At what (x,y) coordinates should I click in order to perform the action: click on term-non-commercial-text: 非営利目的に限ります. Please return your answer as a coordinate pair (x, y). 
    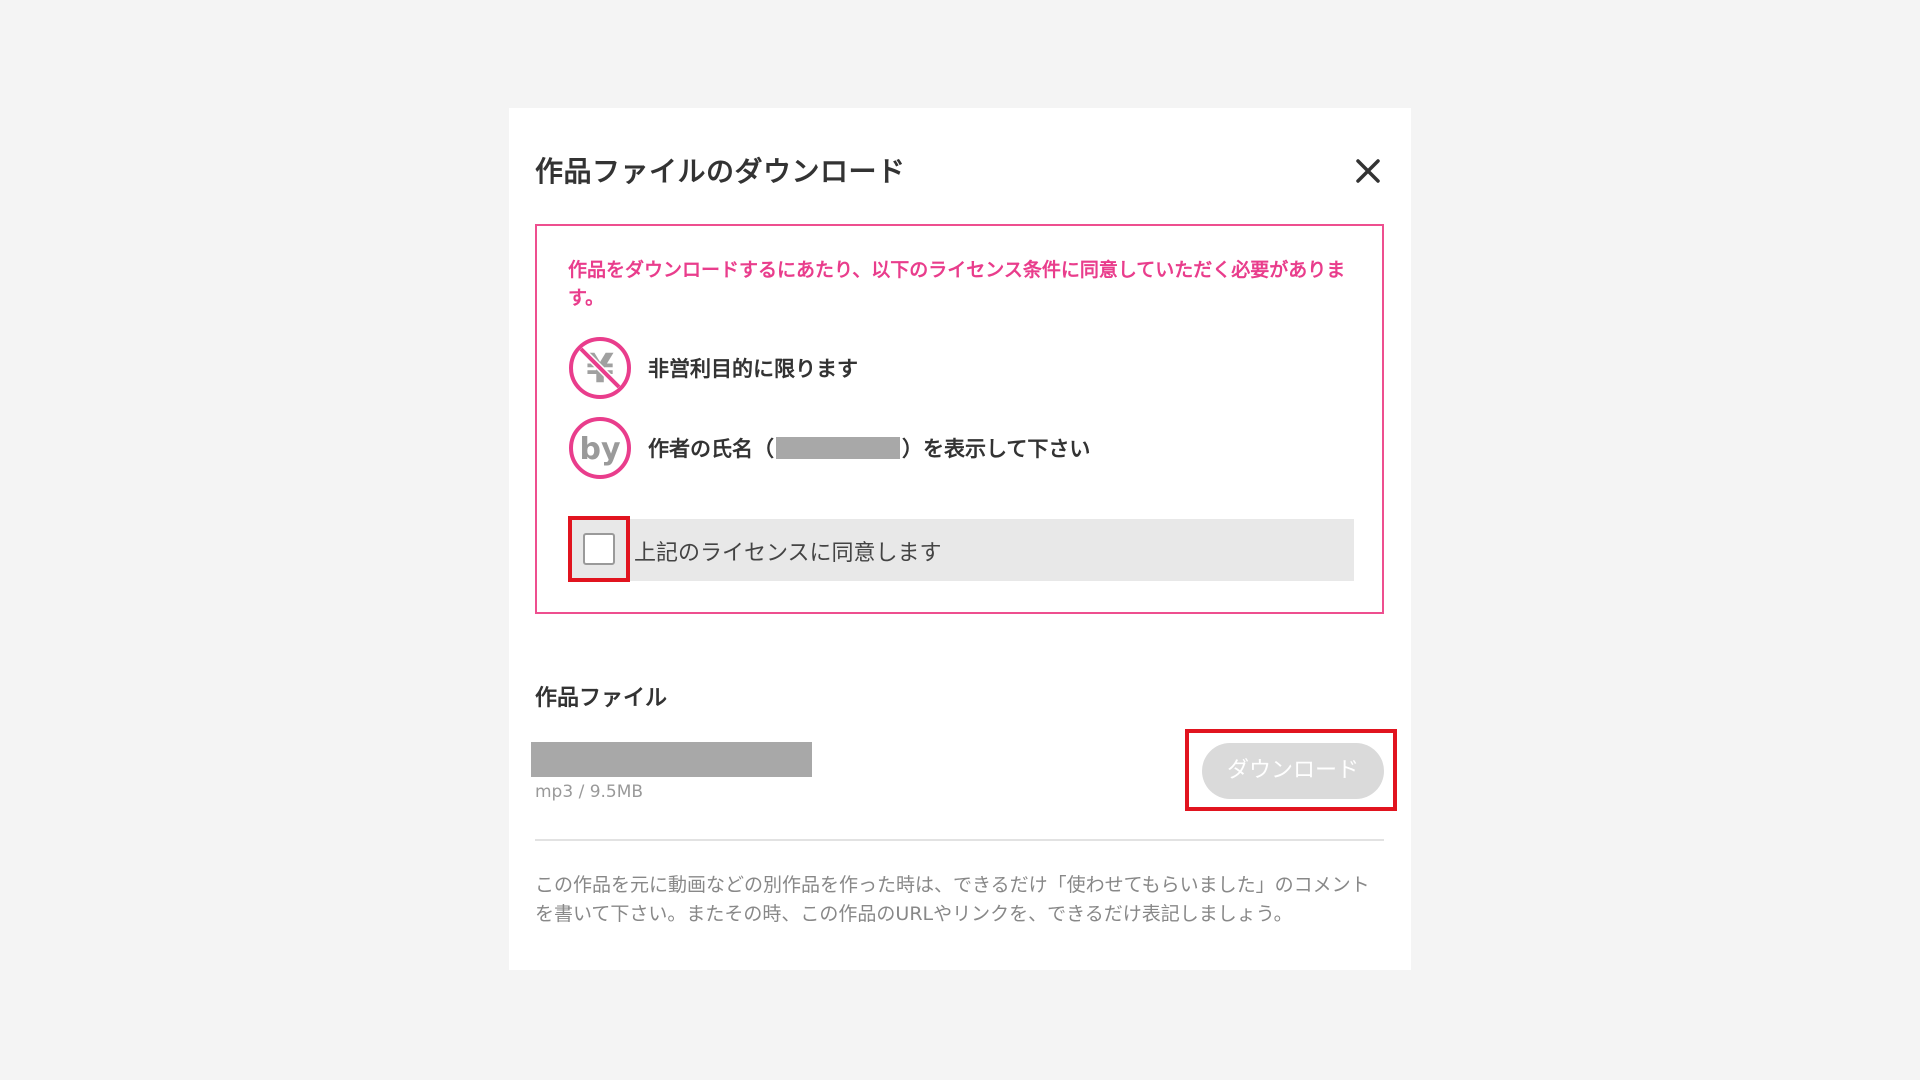
    Looking at the image, I should click on (753, 369).